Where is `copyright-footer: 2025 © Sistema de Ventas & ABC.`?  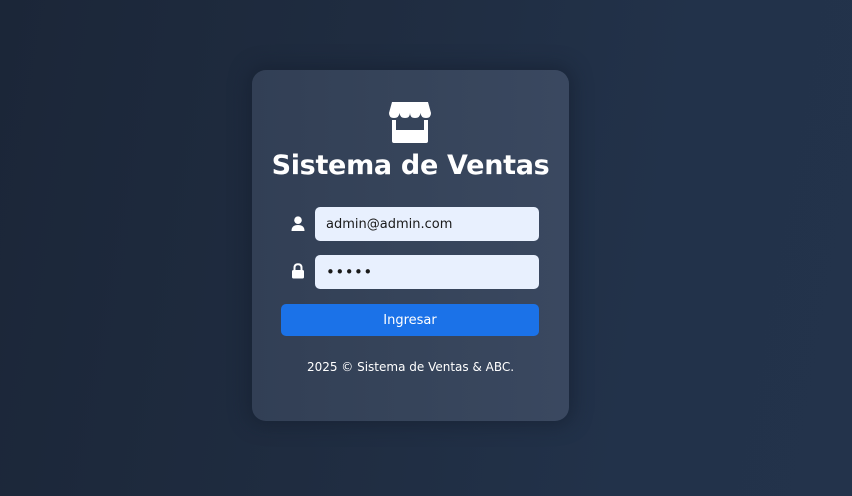 copyright-footer: 2025 © Sistema de Ventas & ABC. is located at coordinates (410, 367).